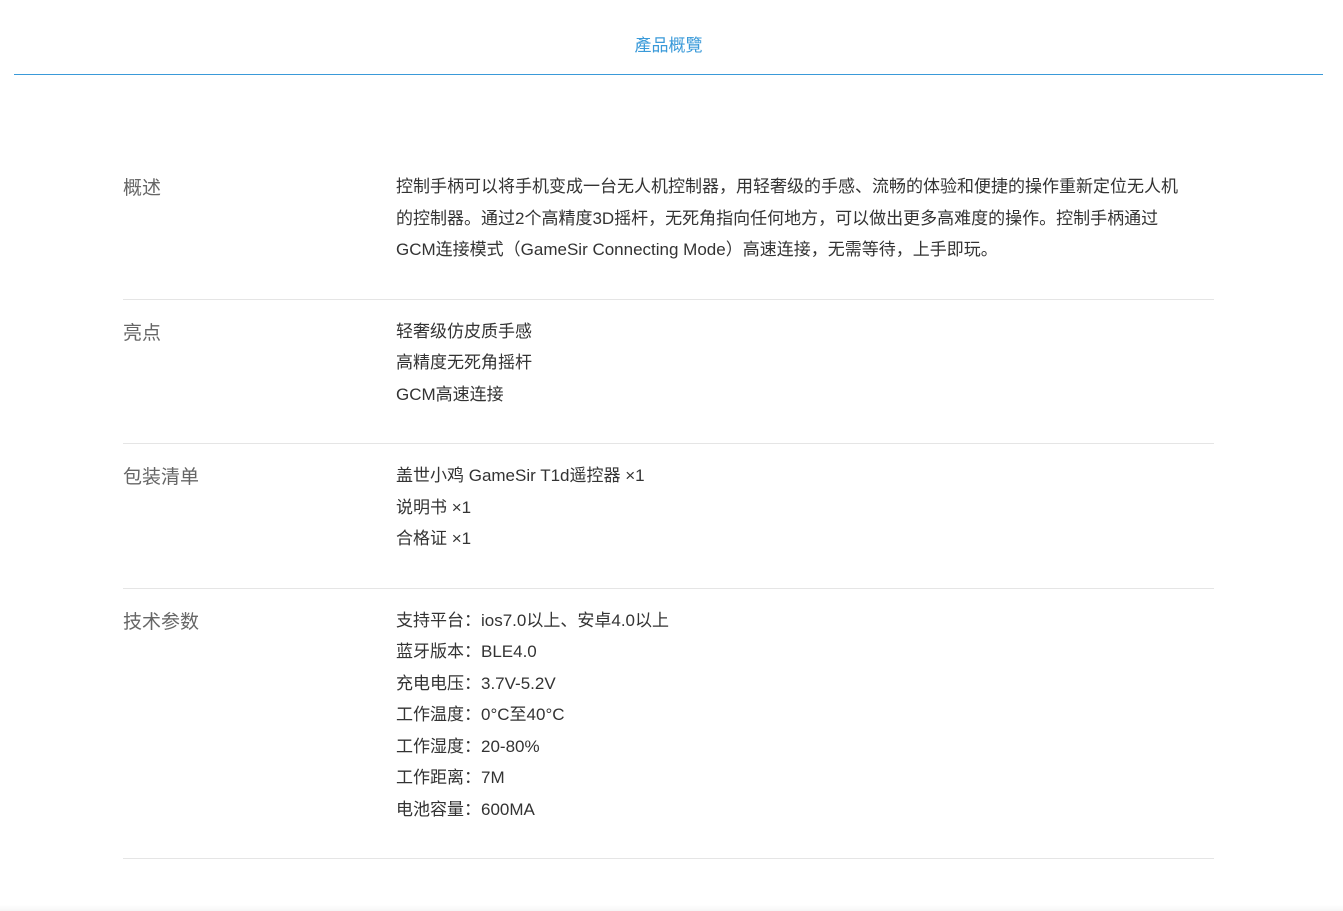 The width and height of the screenshot is (1343, 911). Describe the element at coordinates (464, 331) in the screenshot. I see `highlight-item: 轻奢级仿皮质手感` at that location.